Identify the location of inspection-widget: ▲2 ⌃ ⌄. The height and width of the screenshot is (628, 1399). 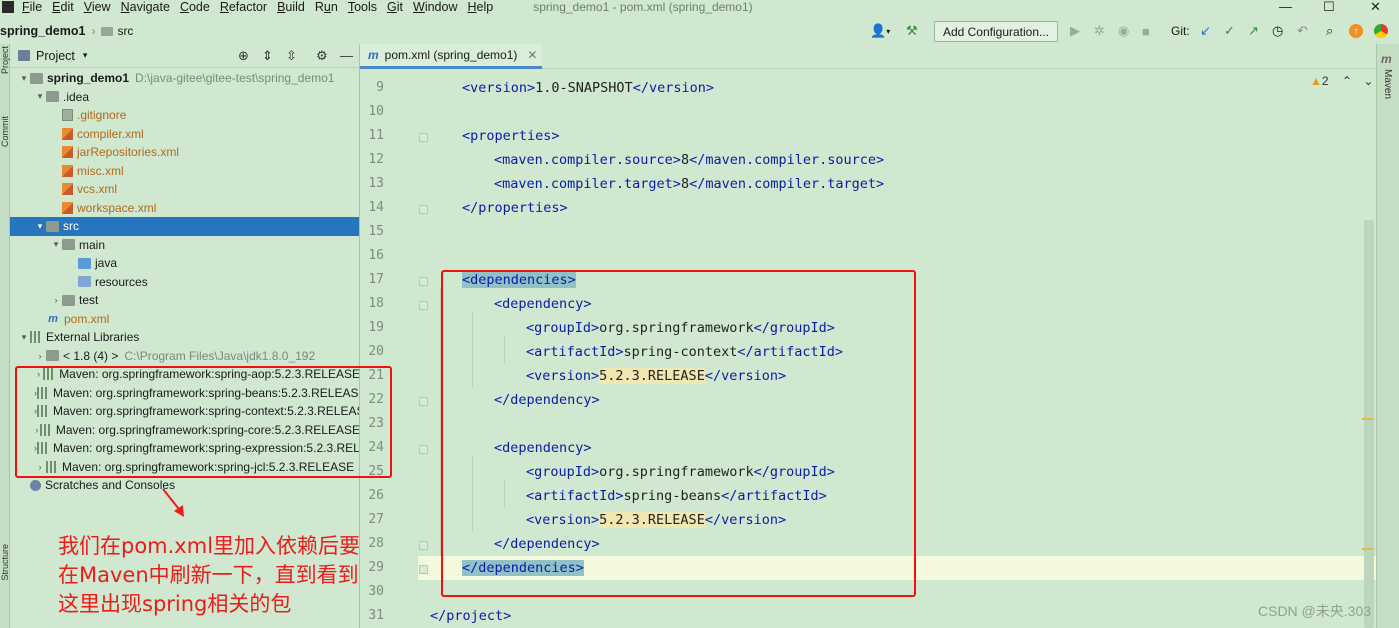
(1341, 81).